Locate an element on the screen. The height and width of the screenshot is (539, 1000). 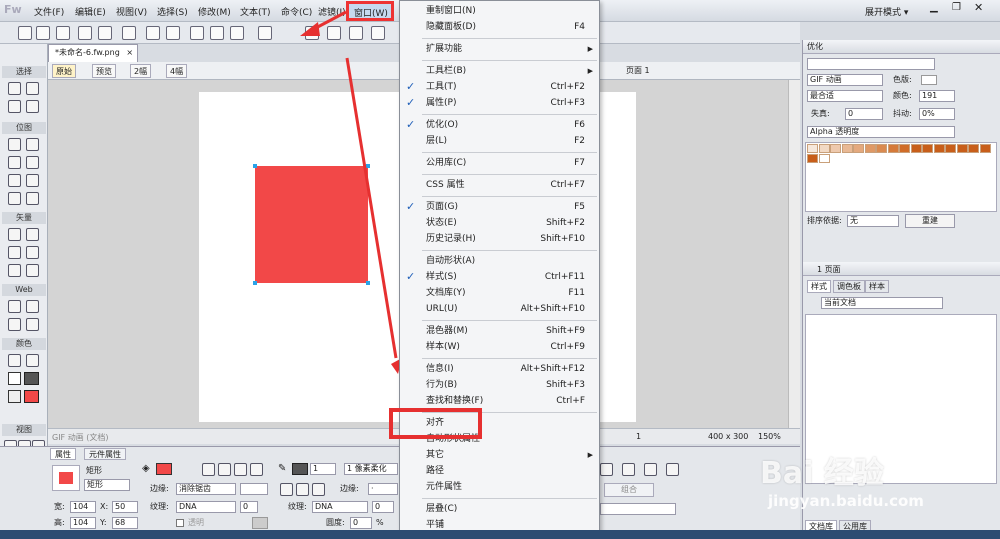
menu-item-label: 行为(B) is located at coordinates (442, 385).